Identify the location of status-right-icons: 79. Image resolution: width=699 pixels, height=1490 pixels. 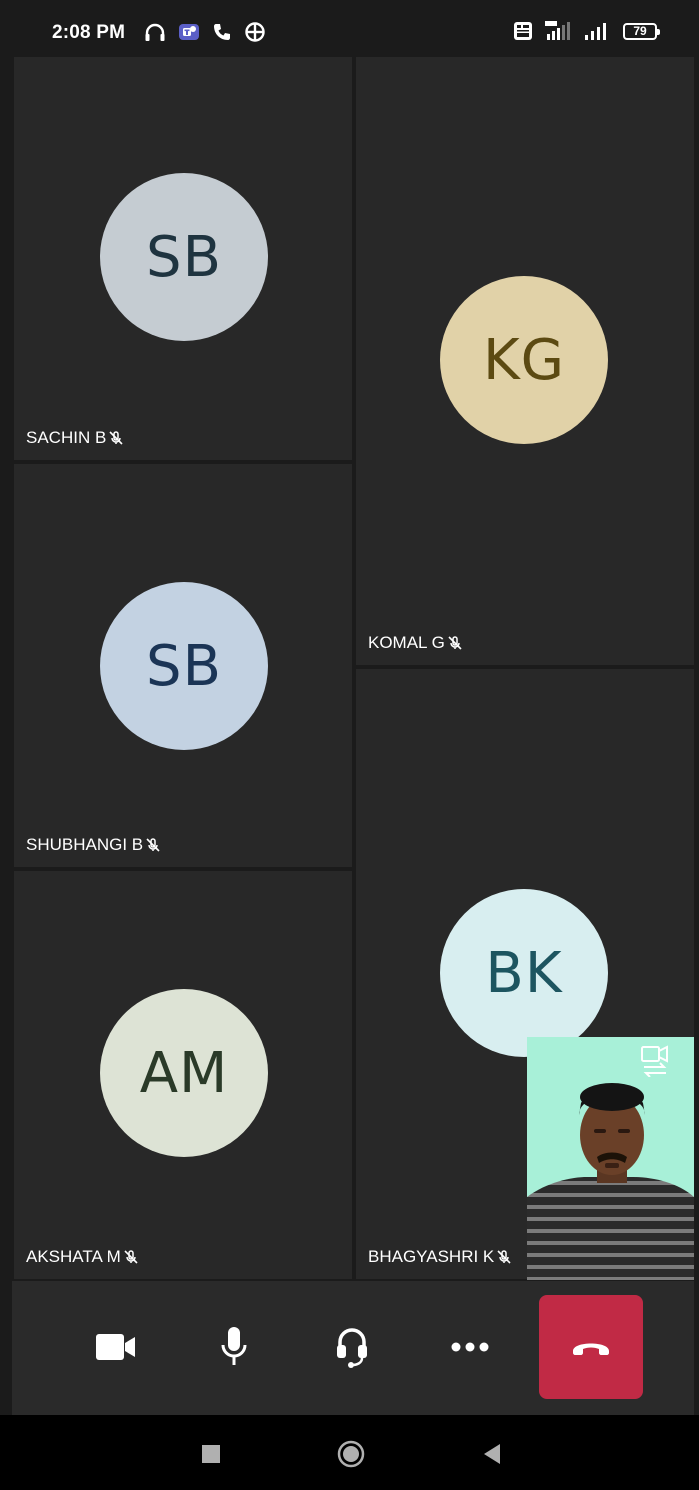
(586, 31).